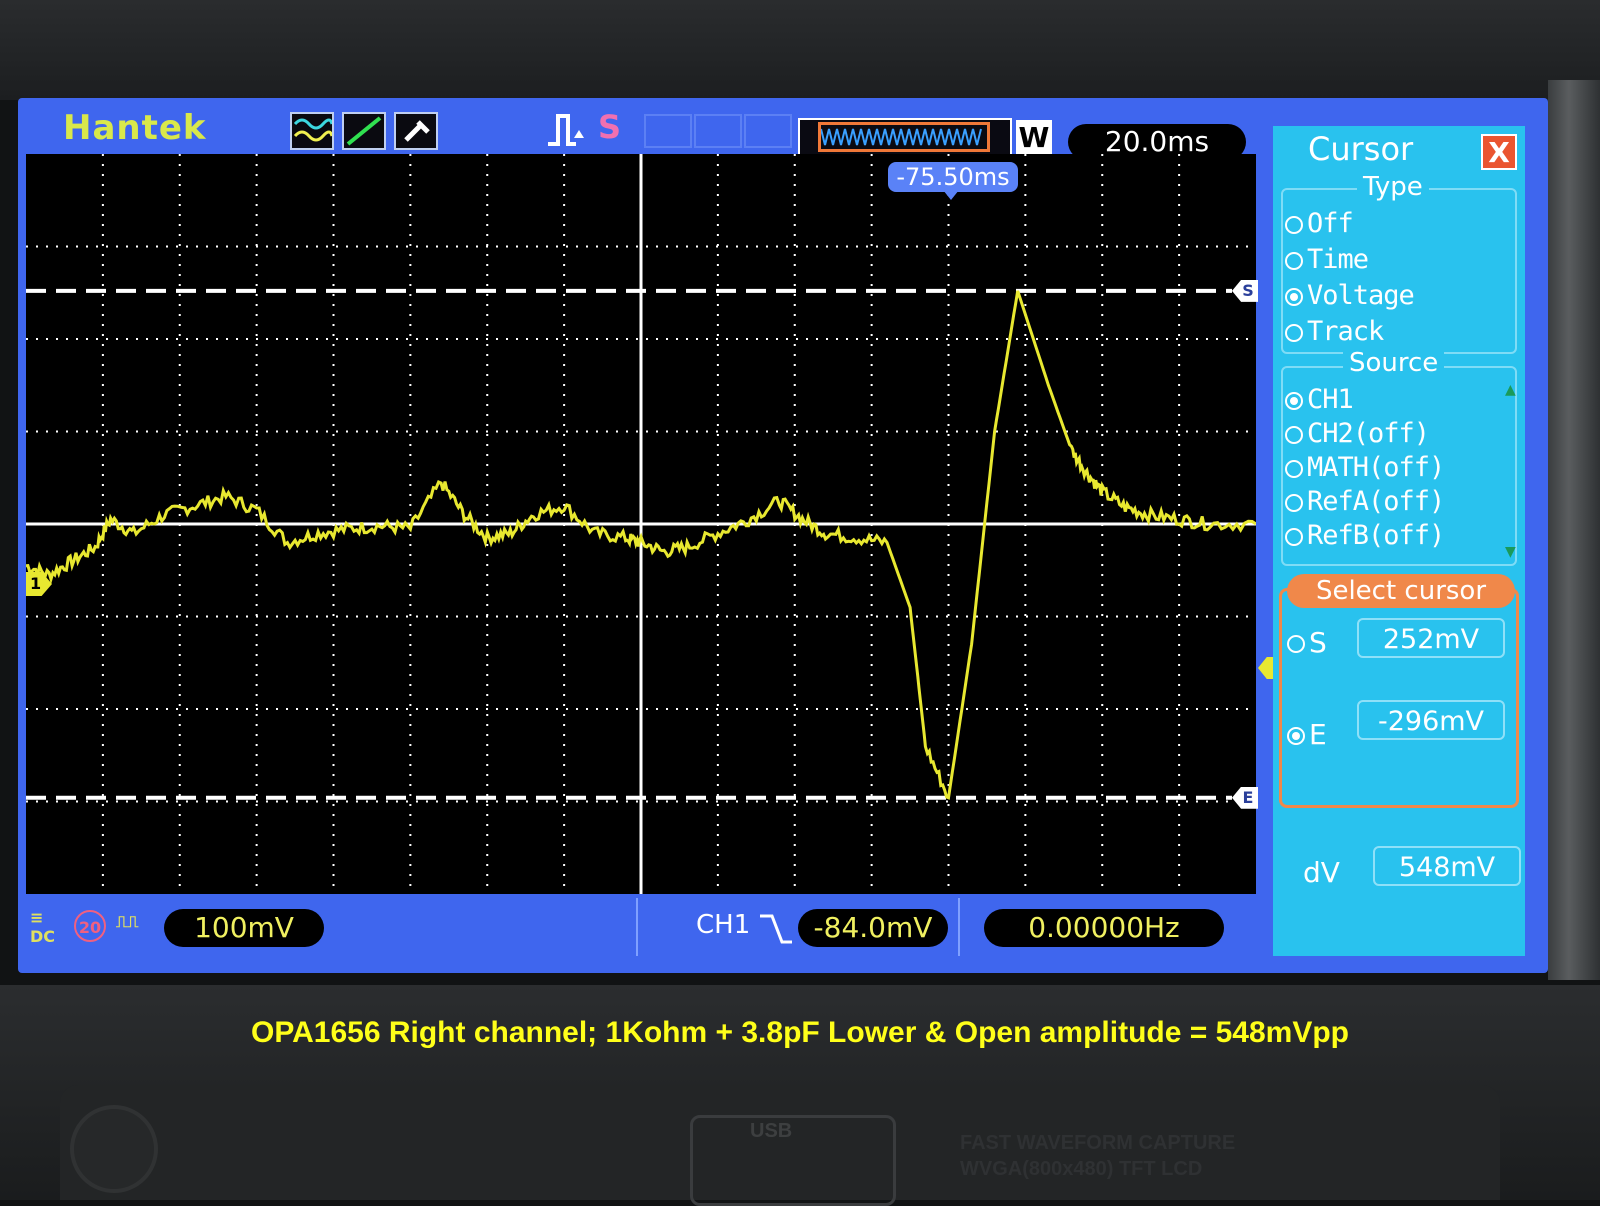  I want to click on type-option-off: Off, so click(1319, 223).